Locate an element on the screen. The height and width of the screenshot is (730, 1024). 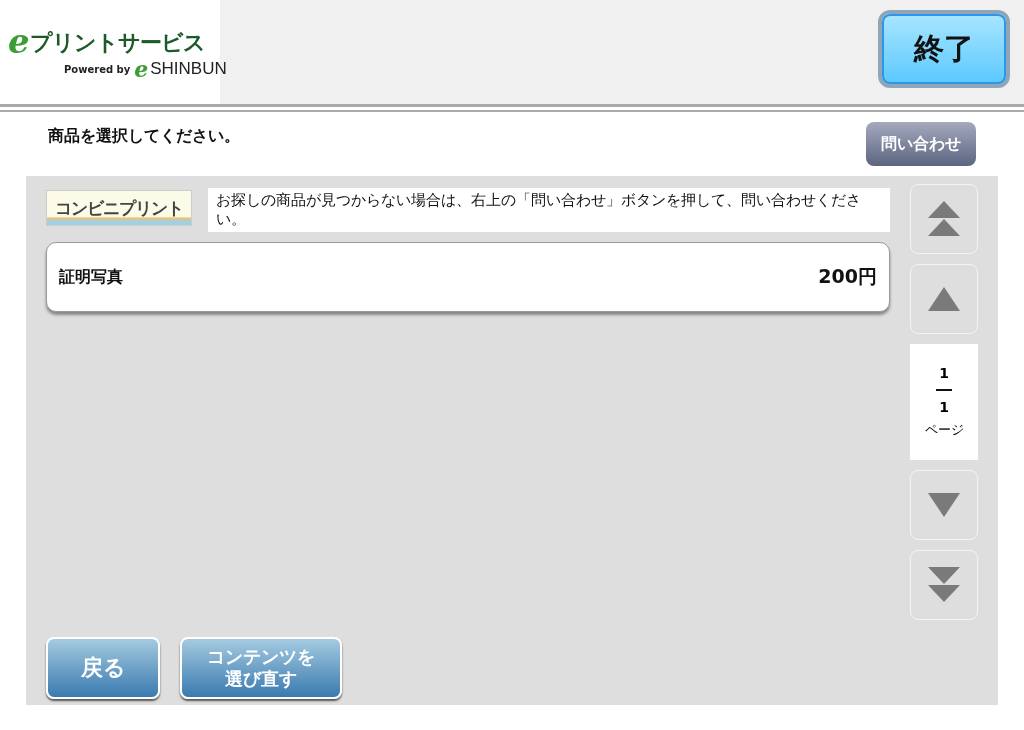
page-unit: ページ is located at coordinates (944, 430).